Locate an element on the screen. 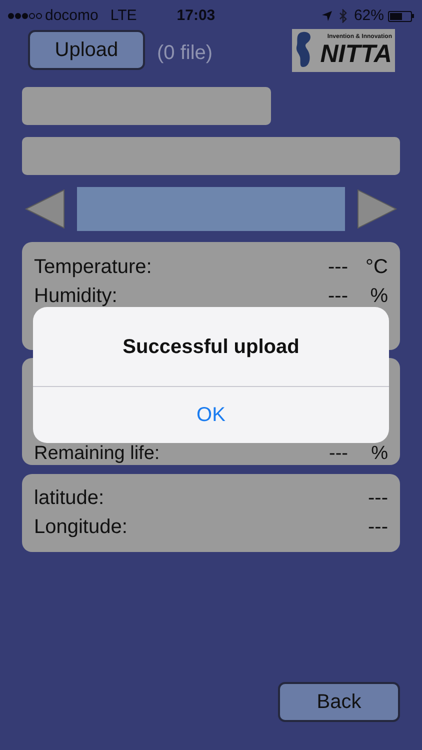 The image size is (422, 750). battery-icon is located at coordinates (401, 16).